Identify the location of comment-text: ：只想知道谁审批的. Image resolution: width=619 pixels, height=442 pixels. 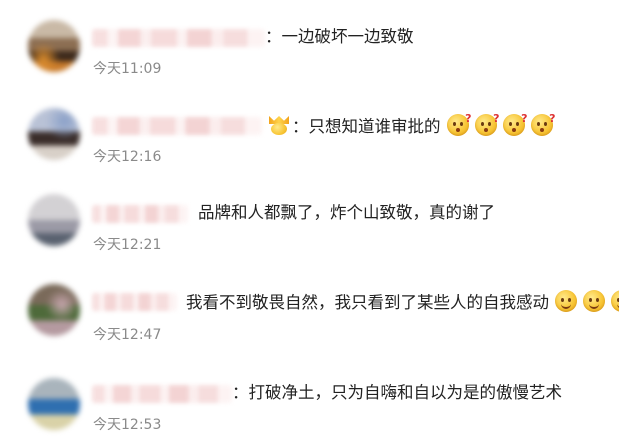
(366, 126).